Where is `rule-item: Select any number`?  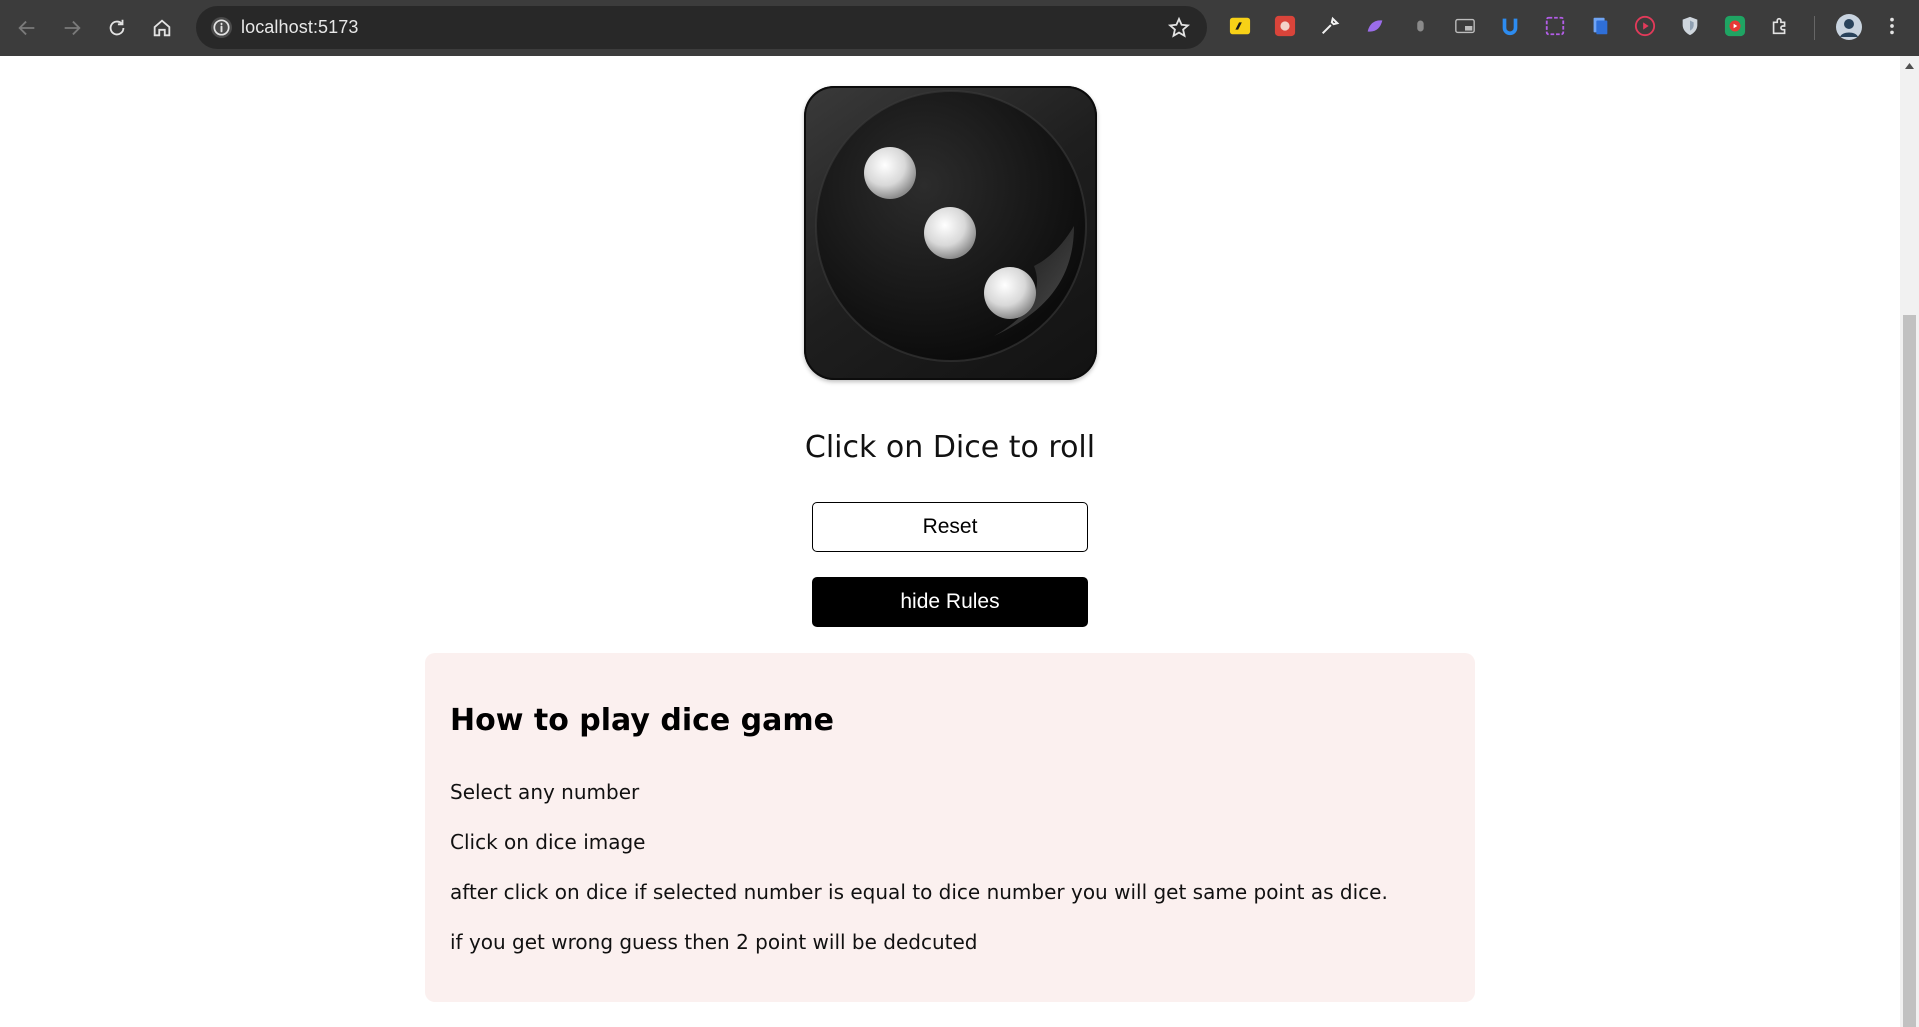
rule-item: Select any number is located at coordinates (545, 792).